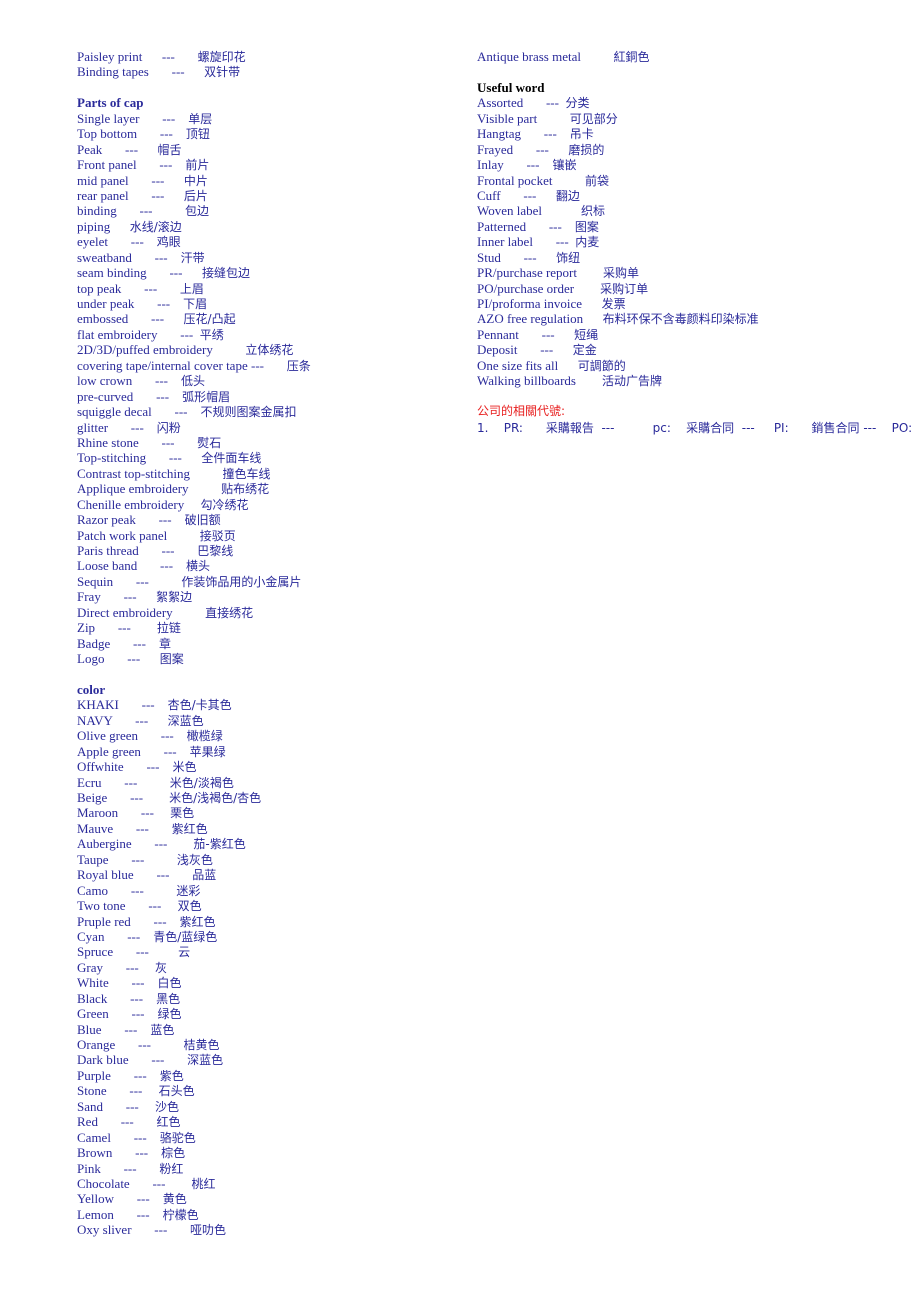 This screenshot has height=1302, width=920. I want to click on english-term: Single layer, so click(108, 118).